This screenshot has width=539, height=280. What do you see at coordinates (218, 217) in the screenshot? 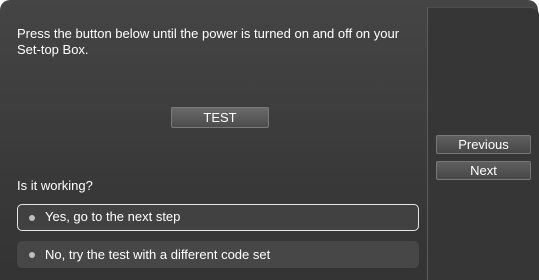
I see `option-yes-next-step: Yes, go to the next step` at bounding box center [218, 217].